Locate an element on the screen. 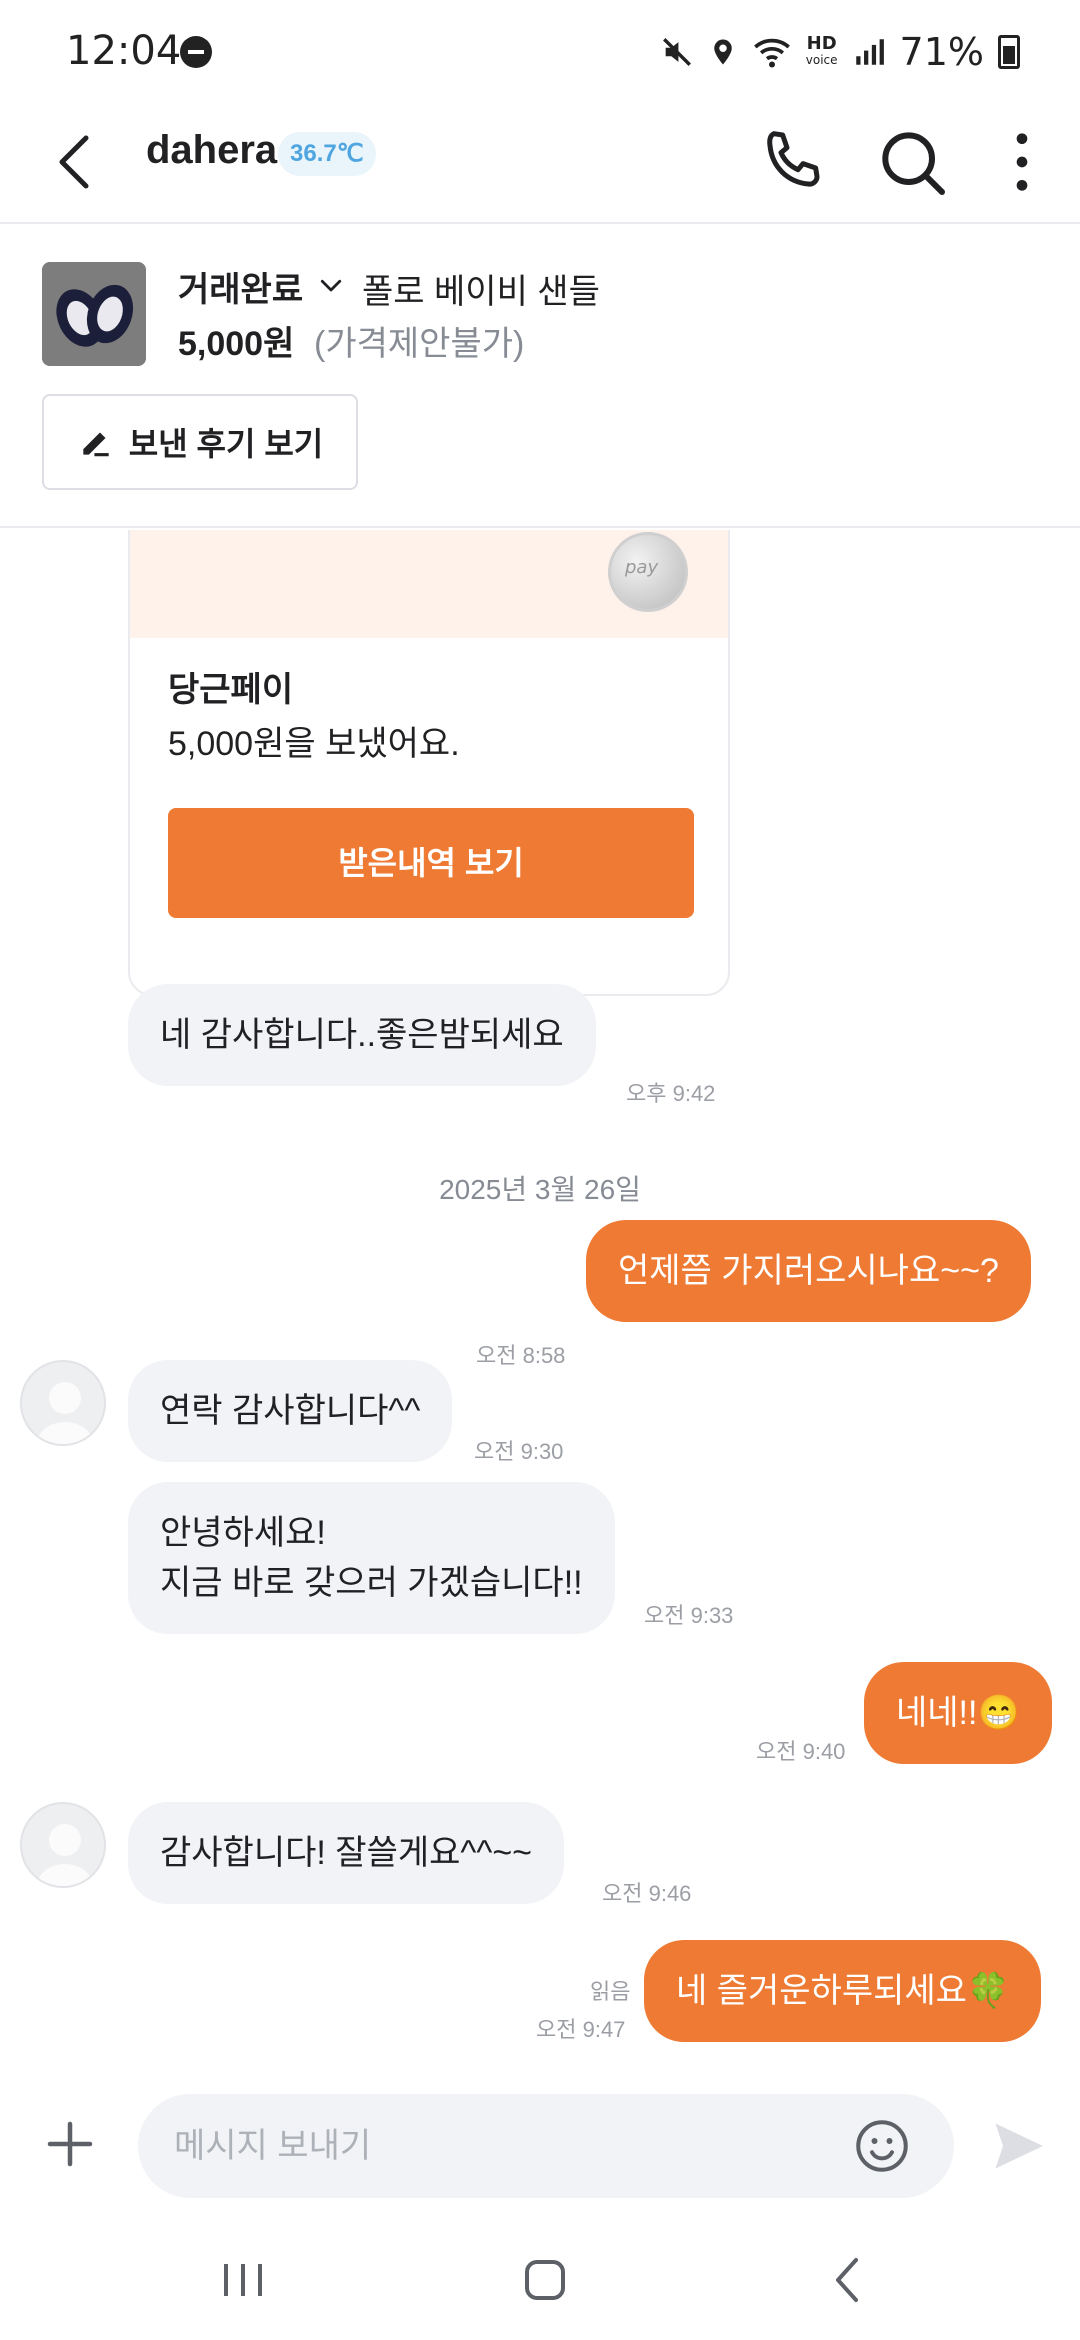  system-back-button is located at coordinates (847, 2280).